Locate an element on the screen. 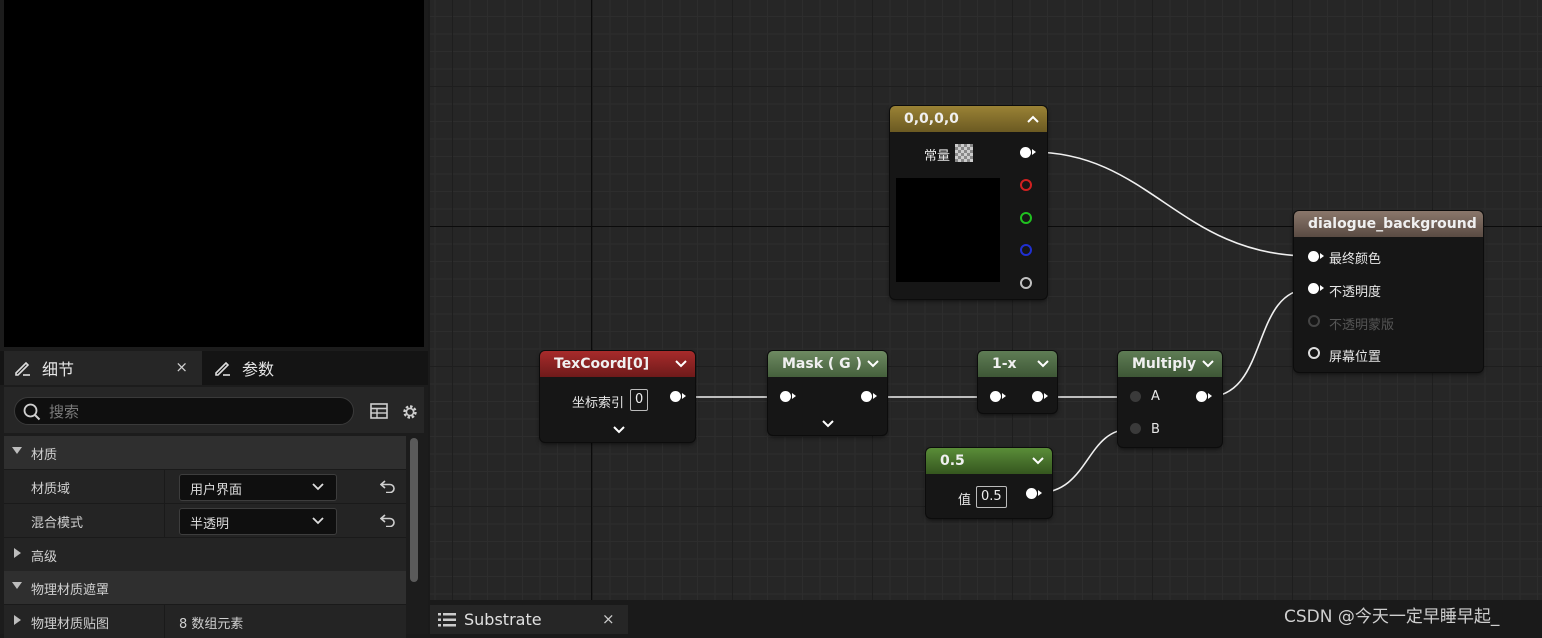  coordinate-index-input: 0 is located at coordinates (639, 400).